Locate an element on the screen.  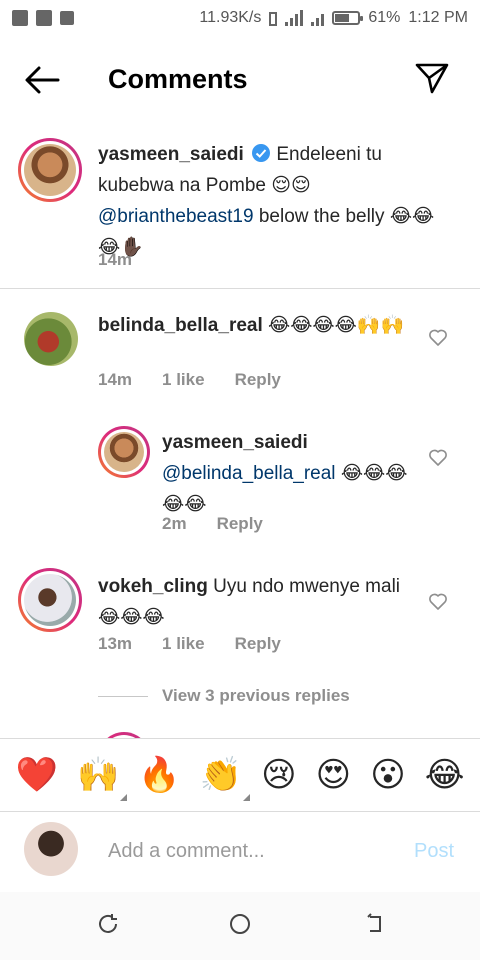
my-avatar is located at coordinates (51, 849).